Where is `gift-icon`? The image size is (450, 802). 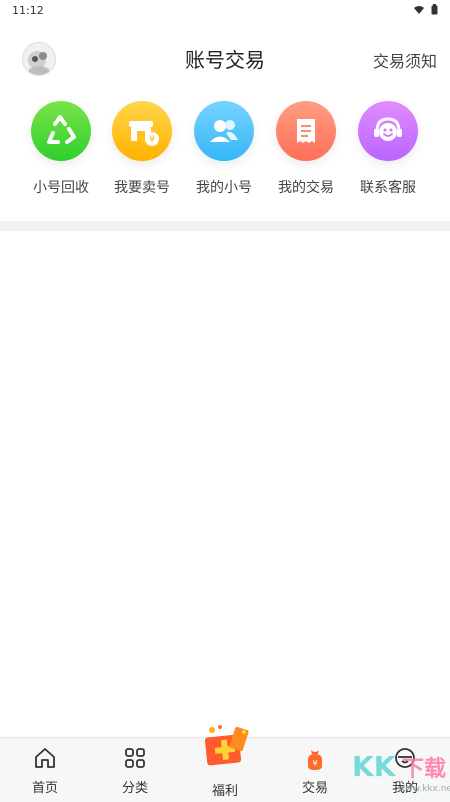 gift-icon is located at coordinates (226, 745).